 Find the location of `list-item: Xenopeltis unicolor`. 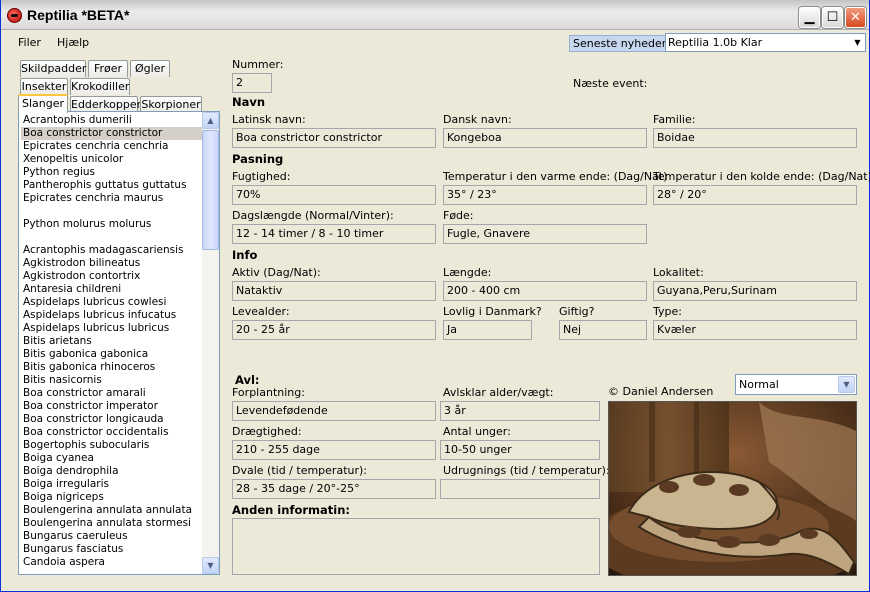

list-item: Xenopeltis unicolor is located at coordinates (112, 159).